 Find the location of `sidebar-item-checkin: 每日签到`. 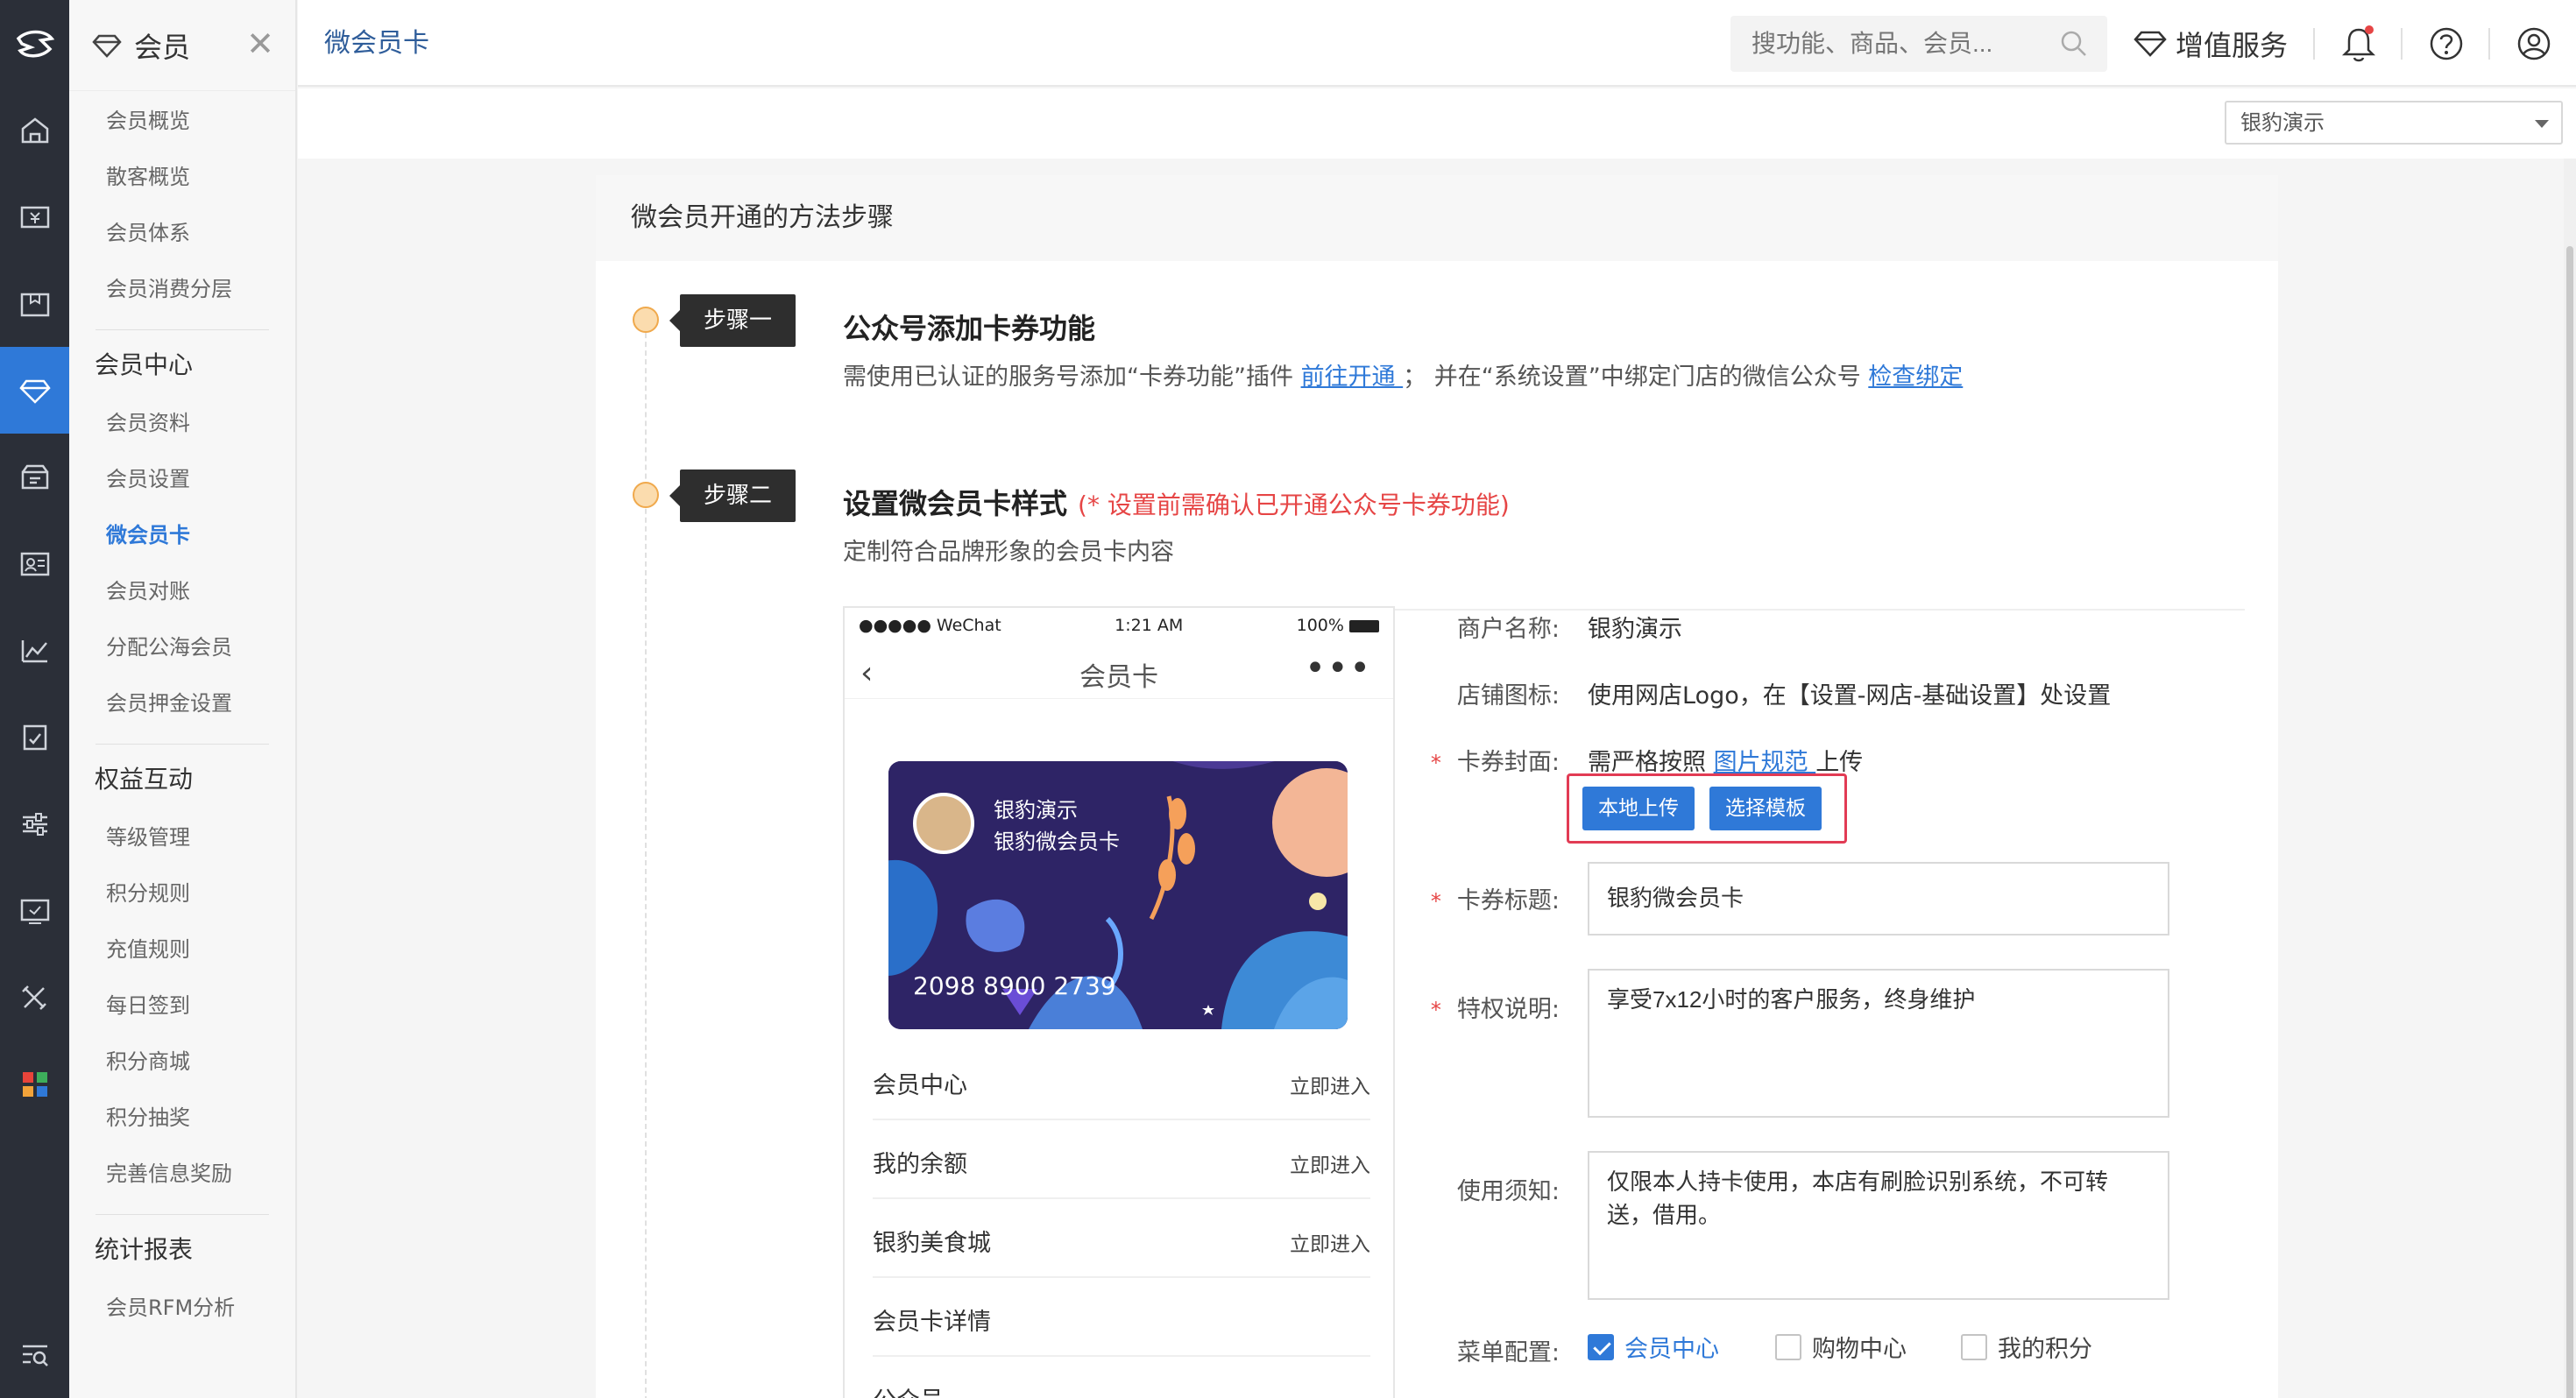

sidebar-item-checkin: 每日签到 is located at coordinates (182, 1006).